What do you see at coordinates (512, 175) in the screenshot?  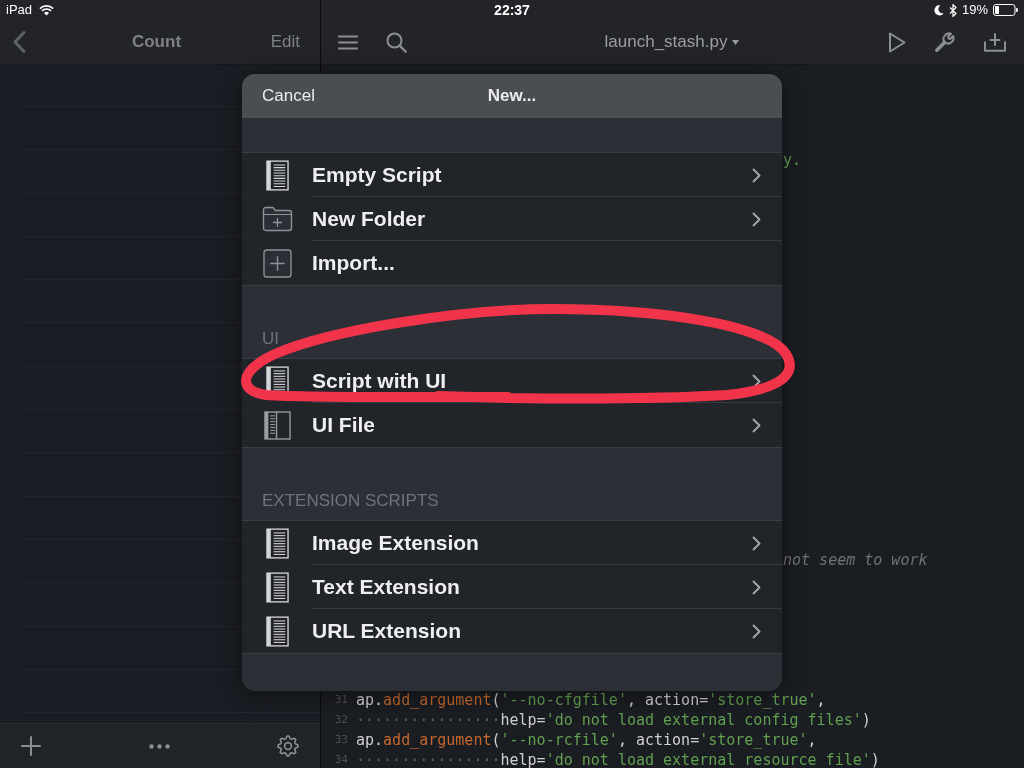 I see `menu-item: Empty Script` at bounding box center [512, 175].